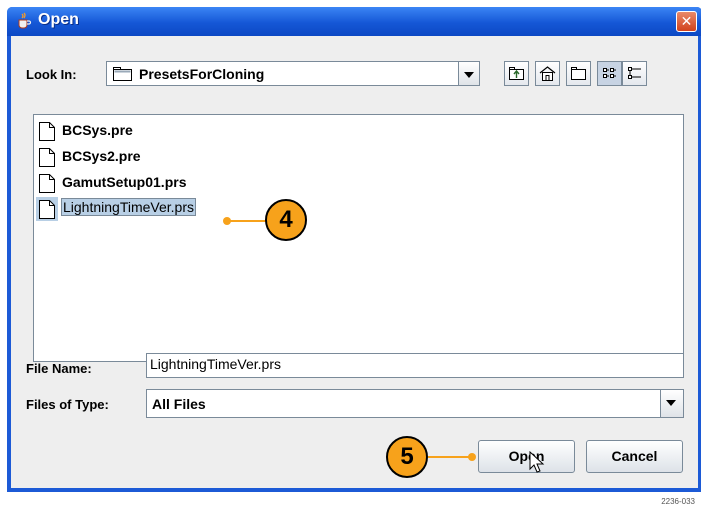 This screenshot has width=701, height=506. I want to click on look-in-label: Look In:, so click(51, 74).